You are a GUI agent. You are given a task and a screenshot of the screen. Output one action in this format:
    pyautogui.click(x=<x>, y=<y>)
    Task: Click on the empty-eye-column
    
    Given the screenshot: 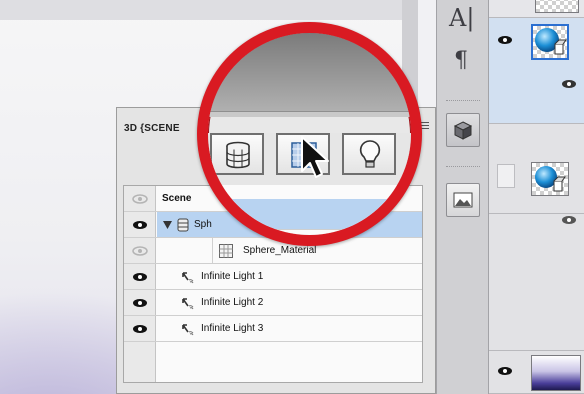 What is the action you would take?
    pyautogui.click(x=140, y=362)
    